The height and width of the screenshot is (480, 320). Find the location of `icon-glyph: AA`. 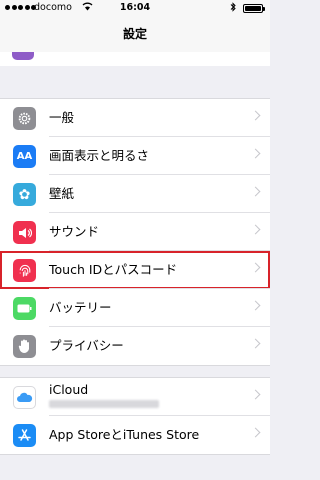

icon-glyph: AA is located at coordinates (24, 156).